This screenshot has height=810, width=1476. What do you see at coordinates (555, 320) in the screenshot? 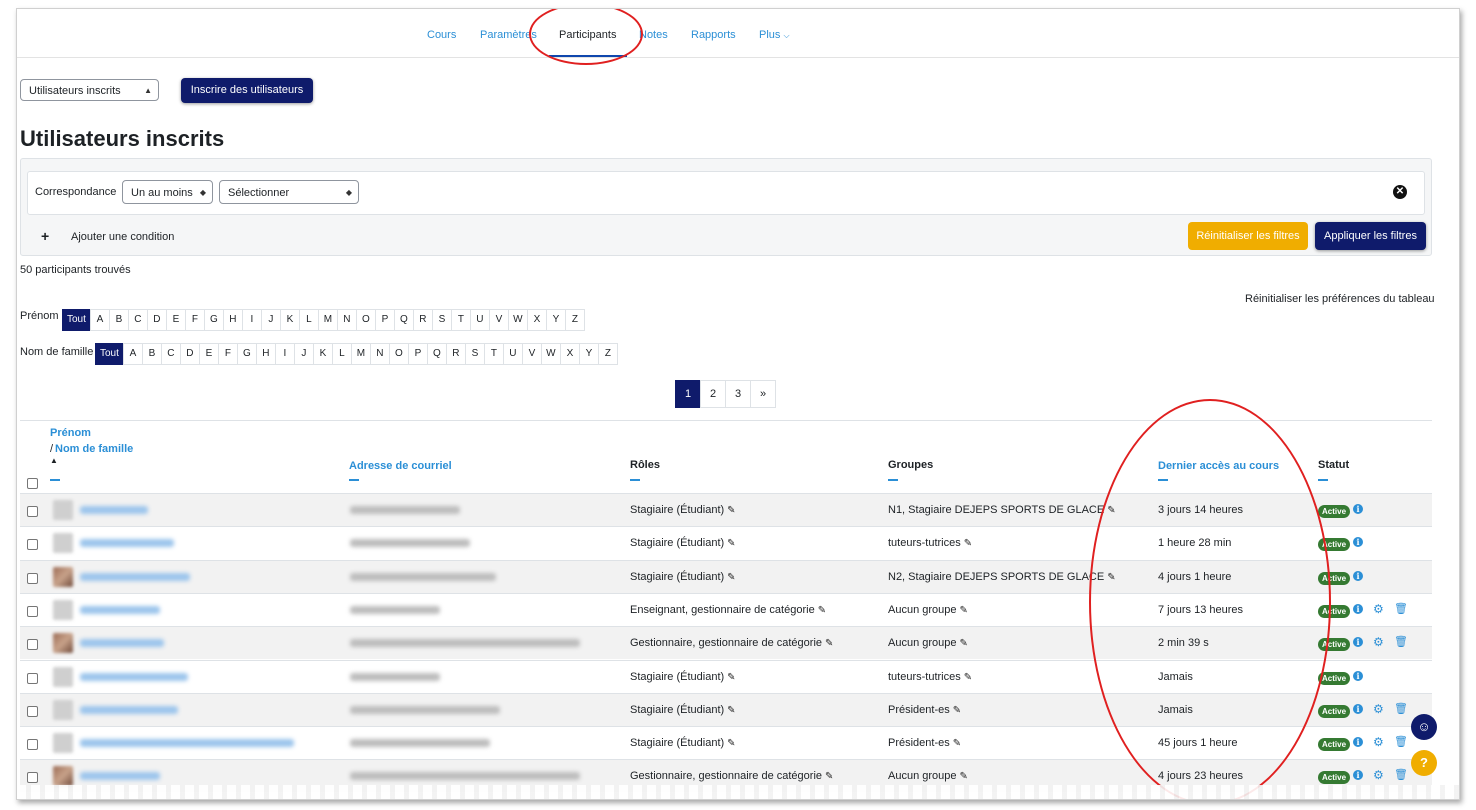
I see `firstname-initial-y: Y` at bounding box center [555, 320].